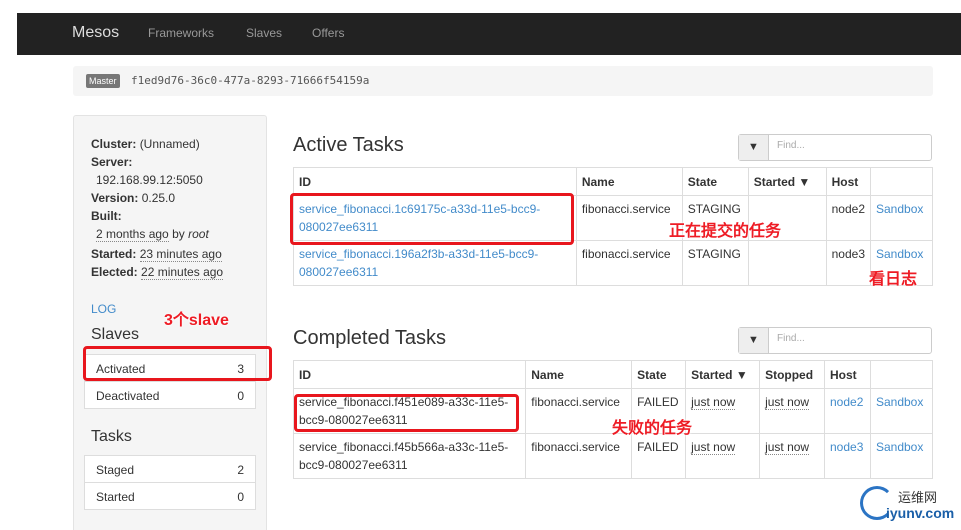 The width and height of the screenshot is (961, 530). What do you see at coordinates (152, 234) in the screenshot?
I see `built-value: 2 months ago by root` at bounding box center [152, 234].